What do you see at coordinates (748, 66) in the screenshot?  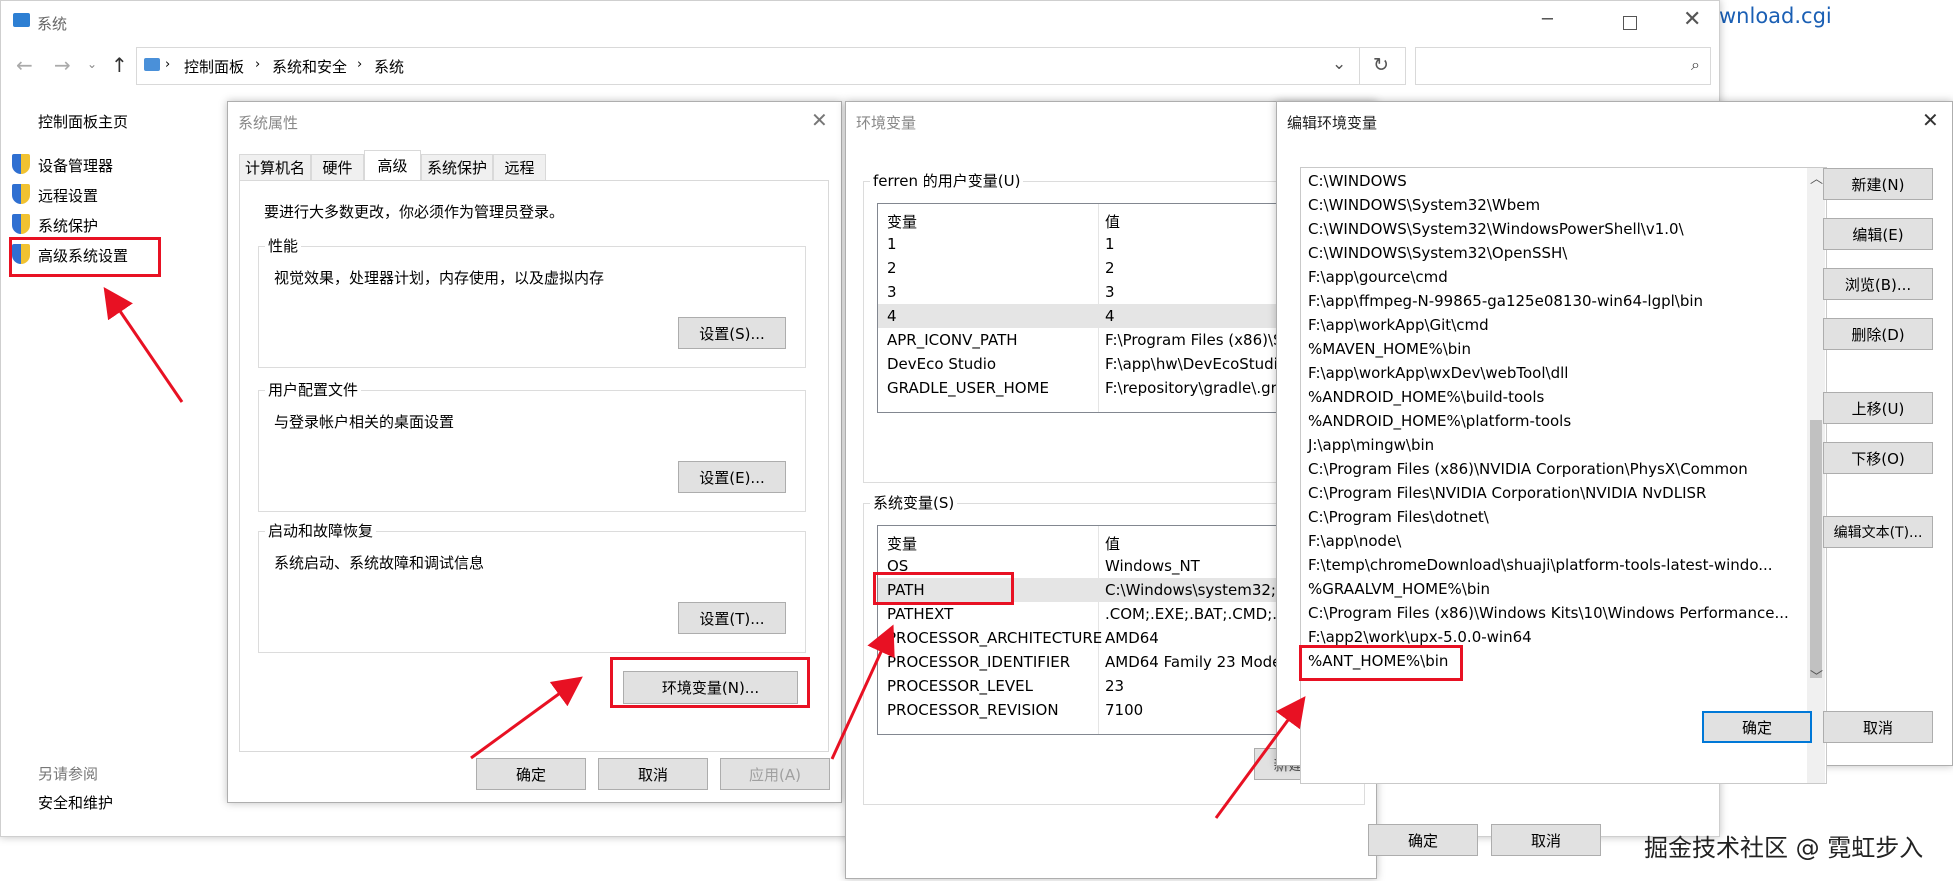 I see `address-bar: › 控制面板 › 系统和安全 › 系统 ⌄` at bounding box center [748, 66].